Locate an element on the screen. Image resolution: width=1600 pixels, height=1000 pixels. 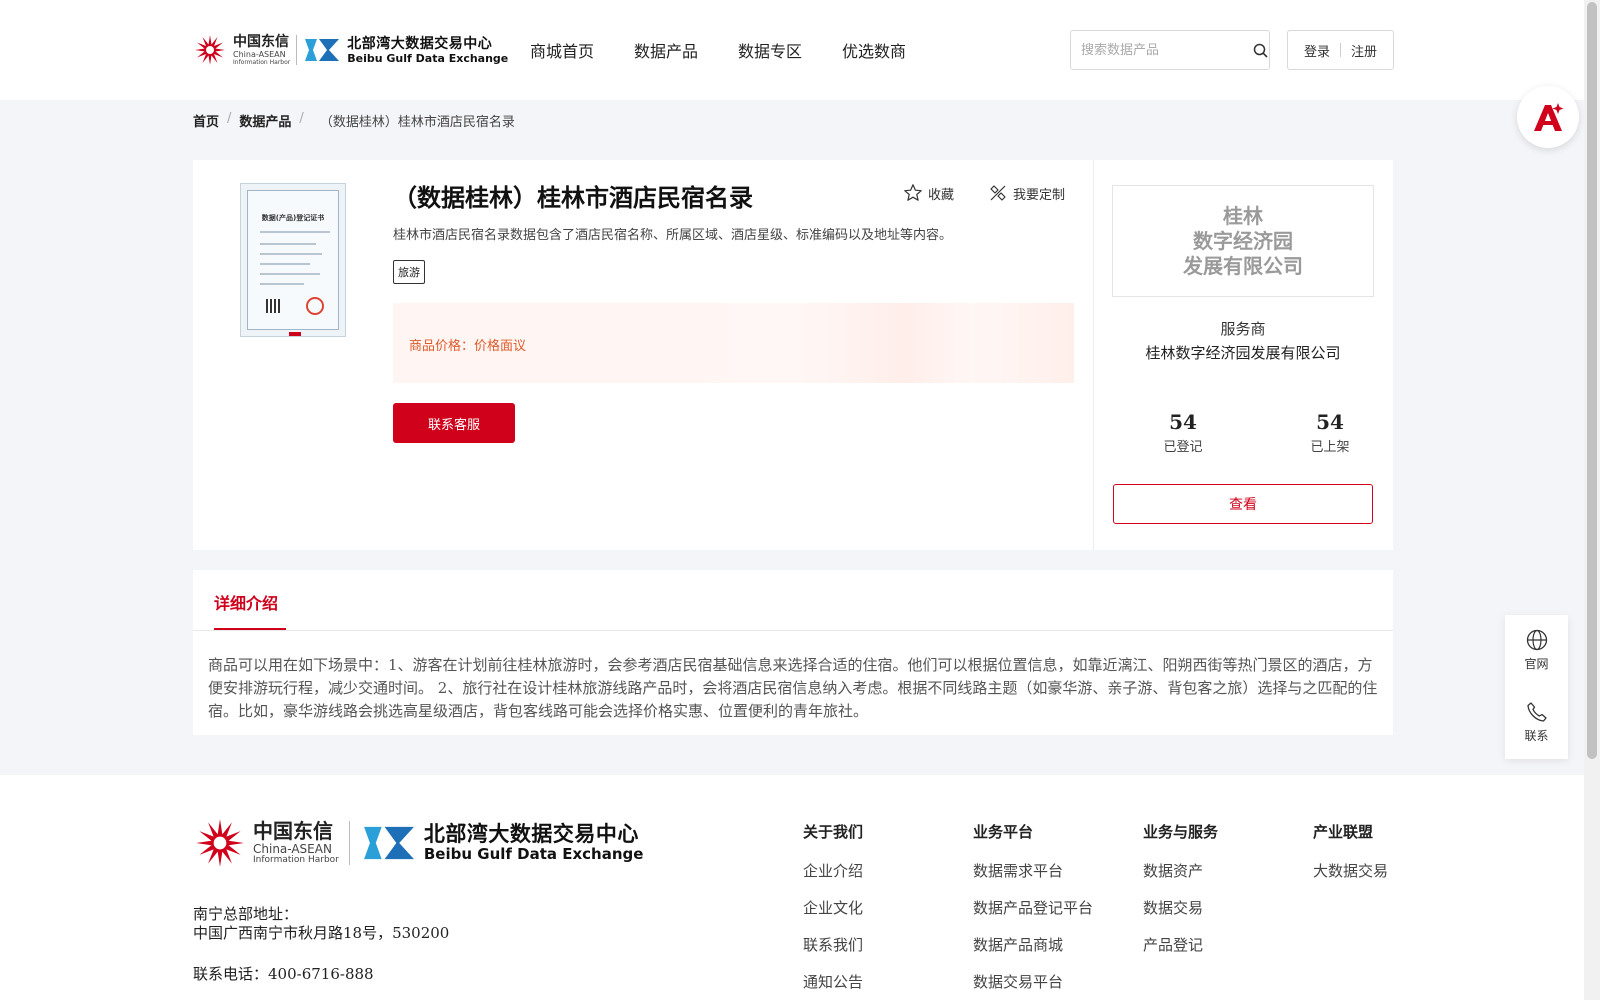
view-provider-button: 查看 is located at coordinates (1243, 504).